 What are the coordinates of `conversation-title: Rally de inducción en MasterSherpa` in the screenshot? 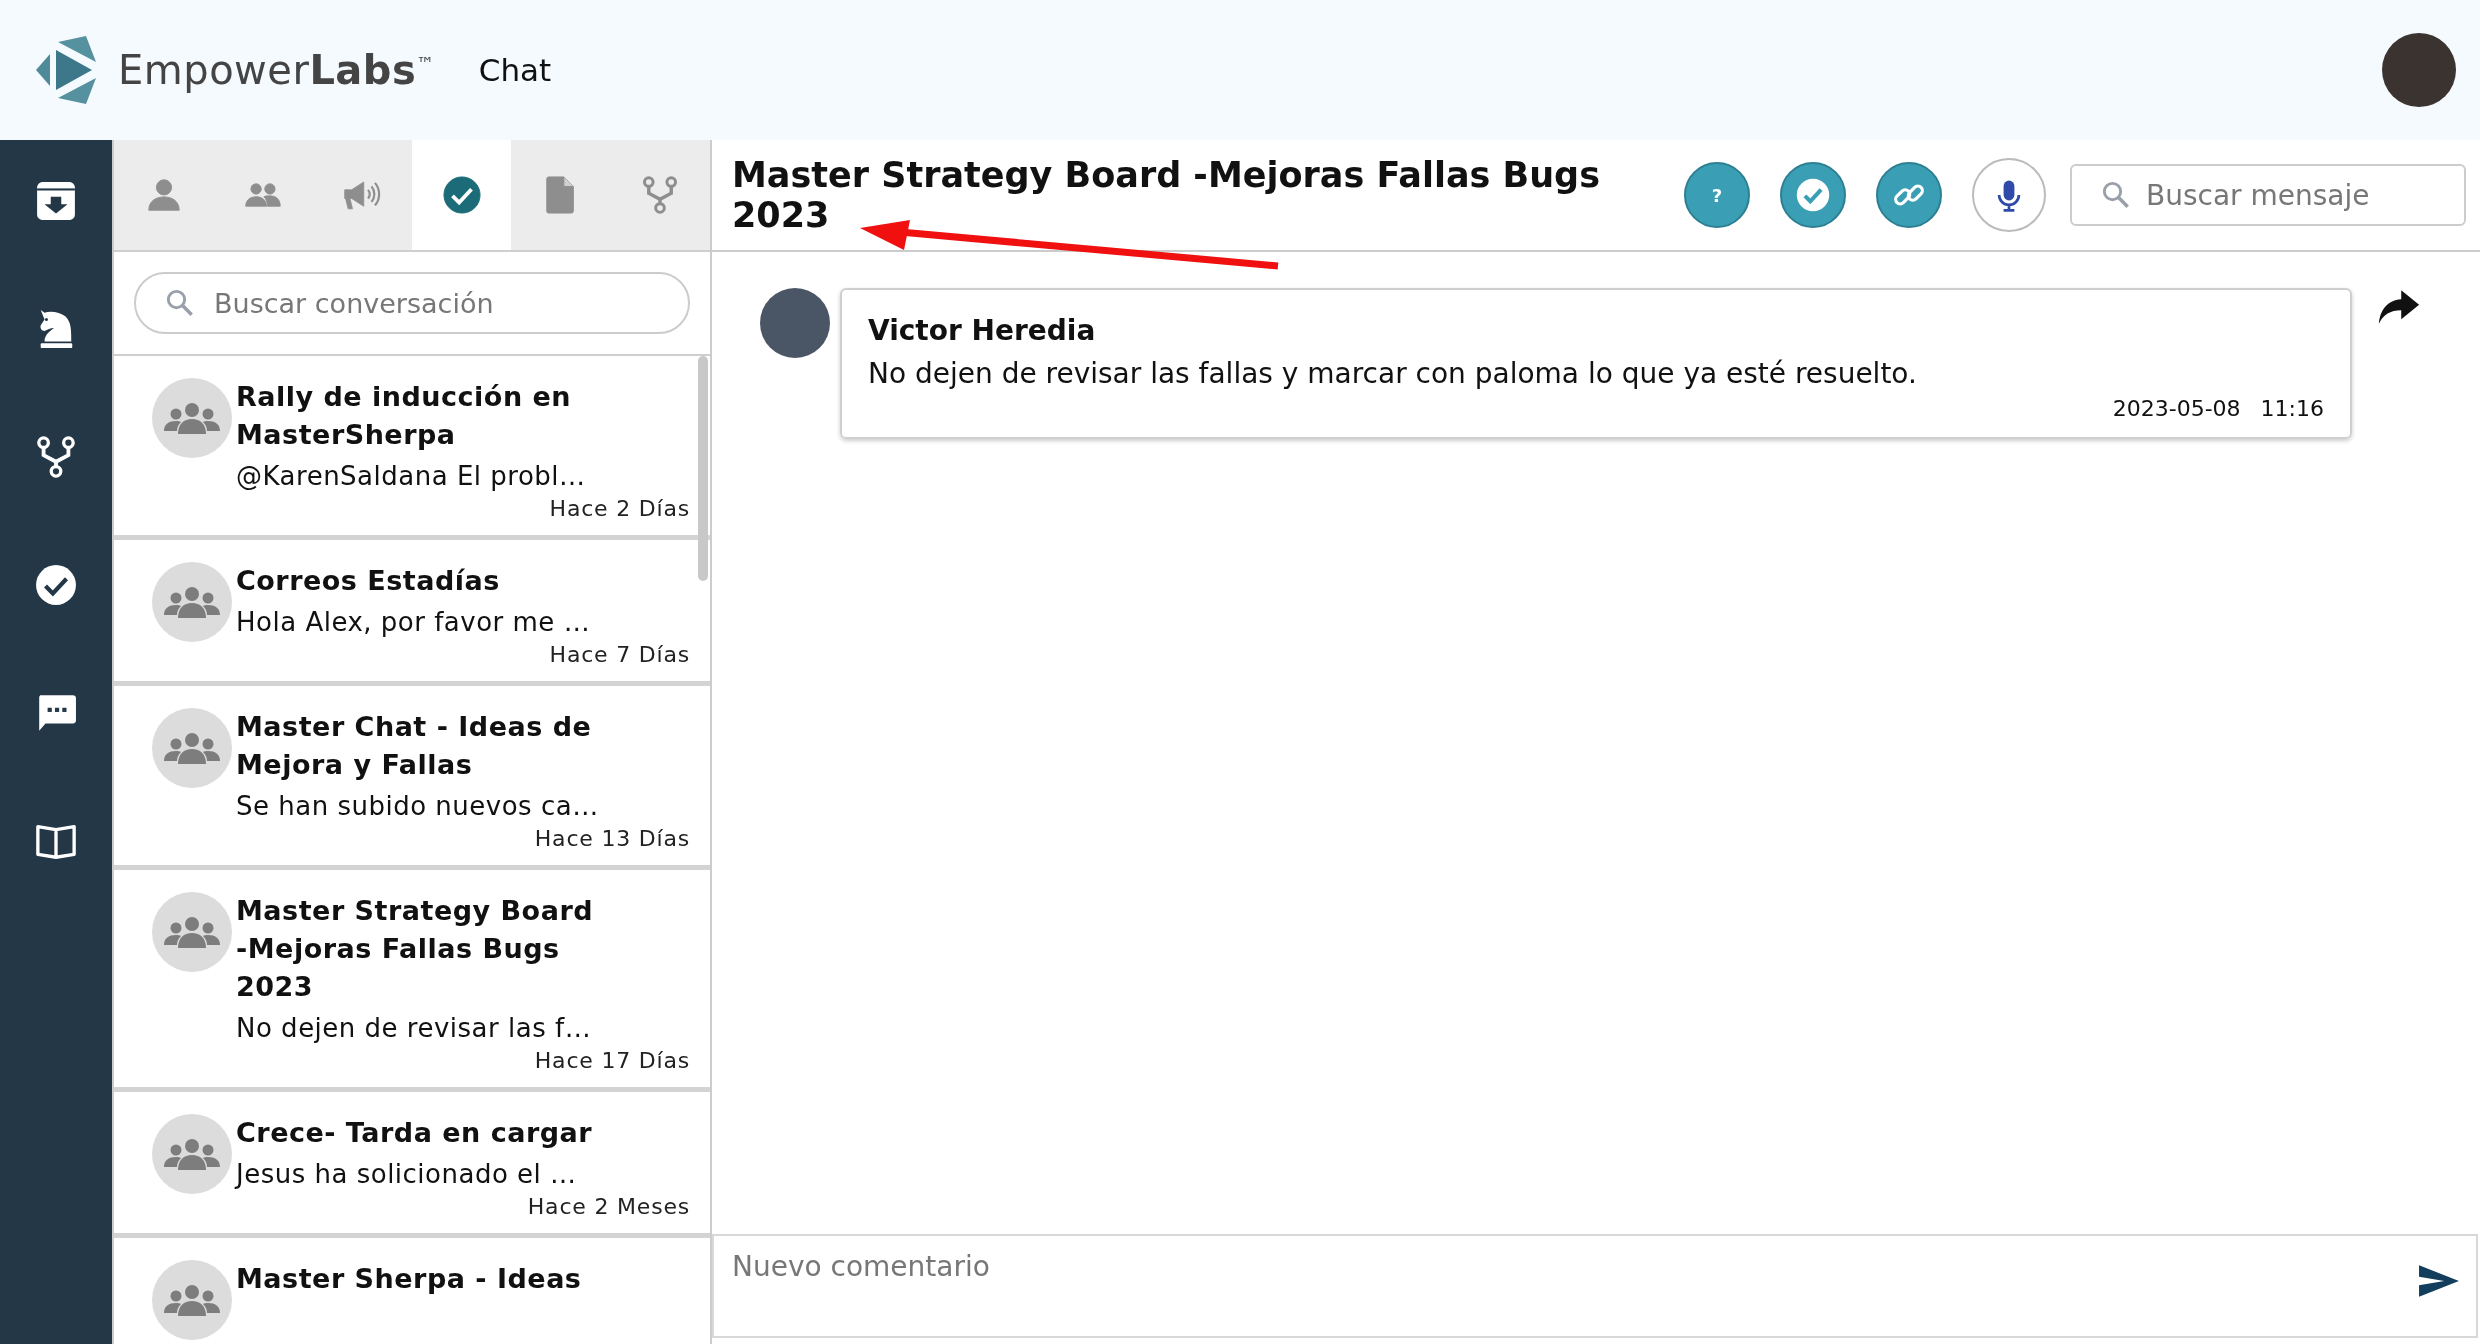 It's located at (404, 416).